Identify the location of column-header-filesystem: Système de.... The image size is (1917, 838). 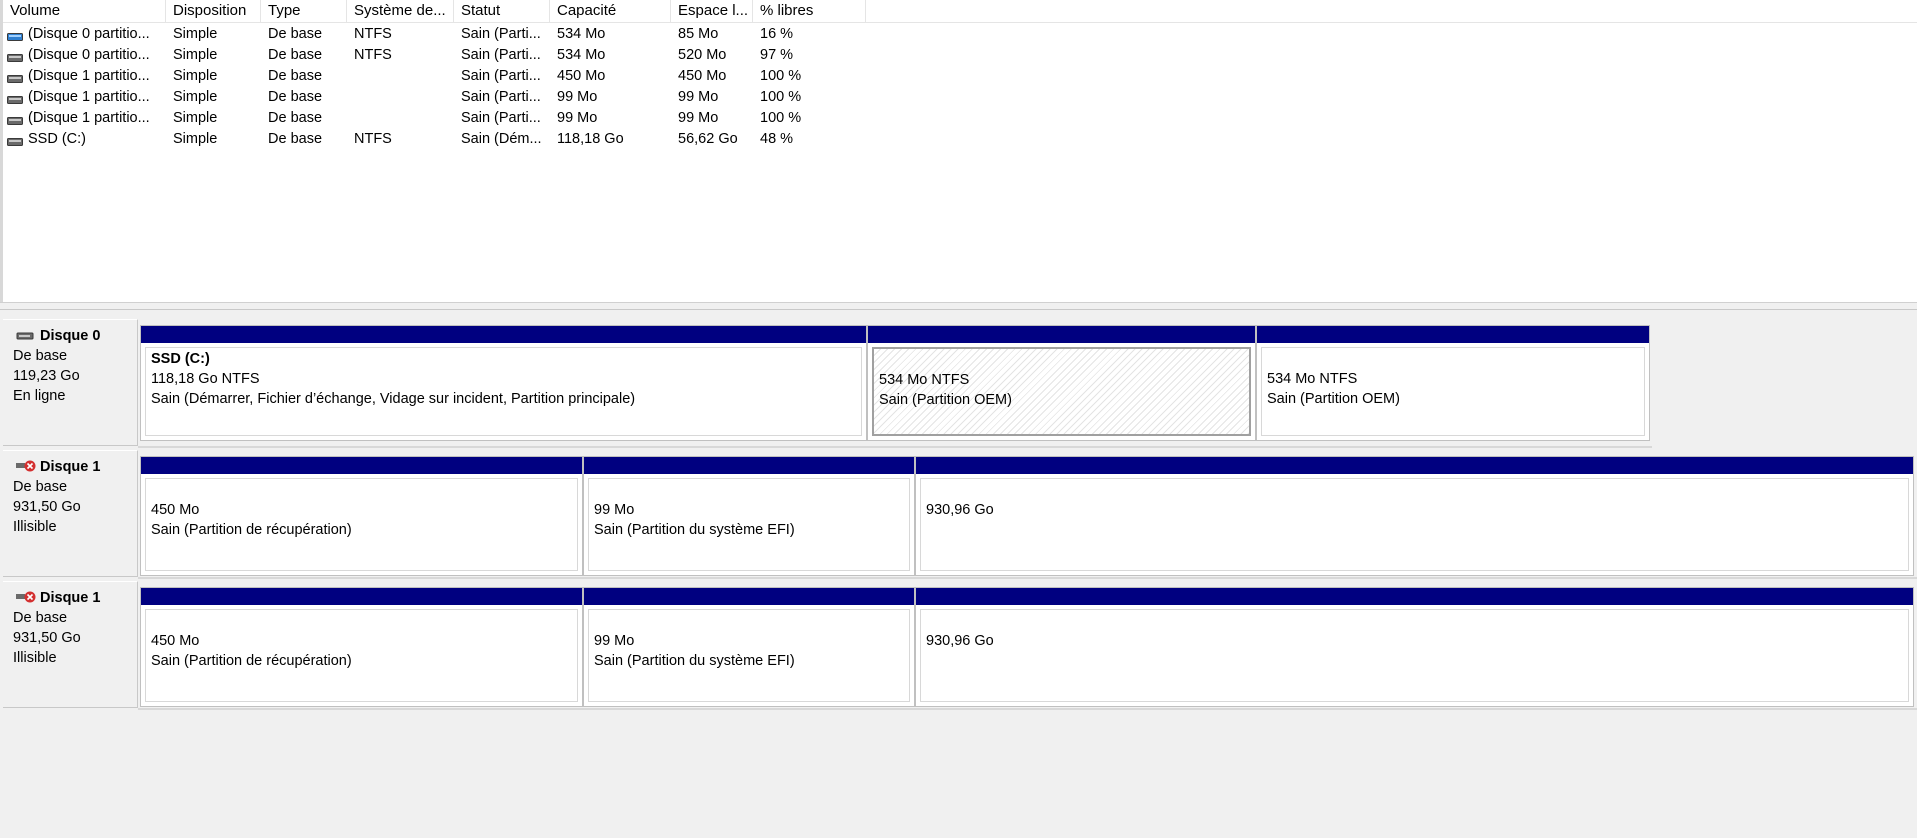
(400, 11).